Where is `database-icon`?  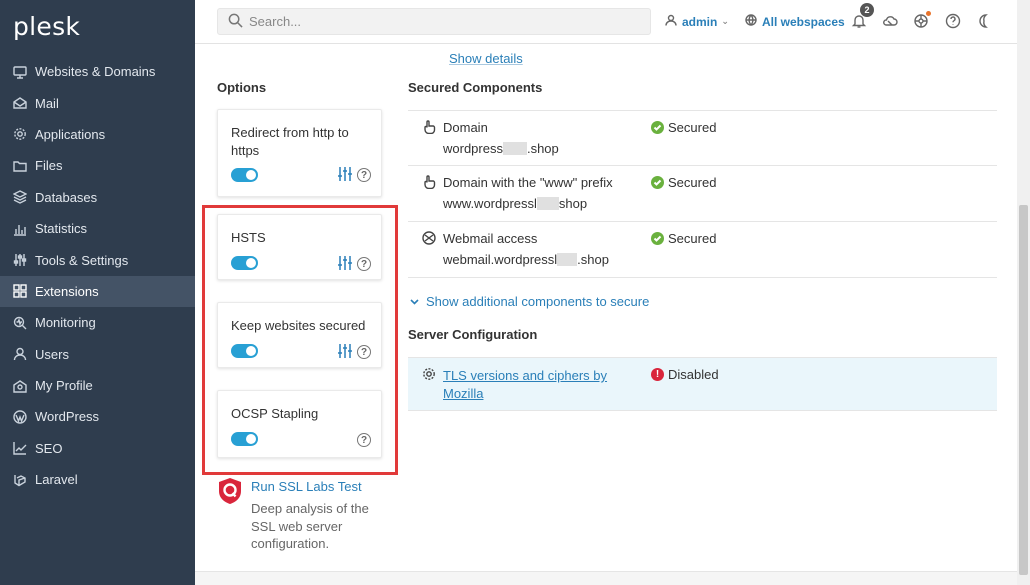
database-icon is located at coordinates (20, 197).